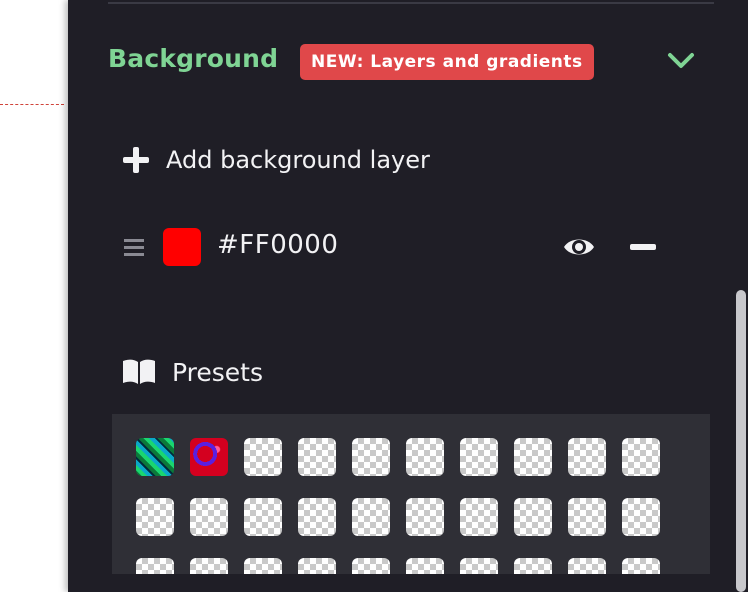 The image size is (748, 592). Describe the element at coordinates (136, 160) in the screenshot. I see `plus-icon` at that location.